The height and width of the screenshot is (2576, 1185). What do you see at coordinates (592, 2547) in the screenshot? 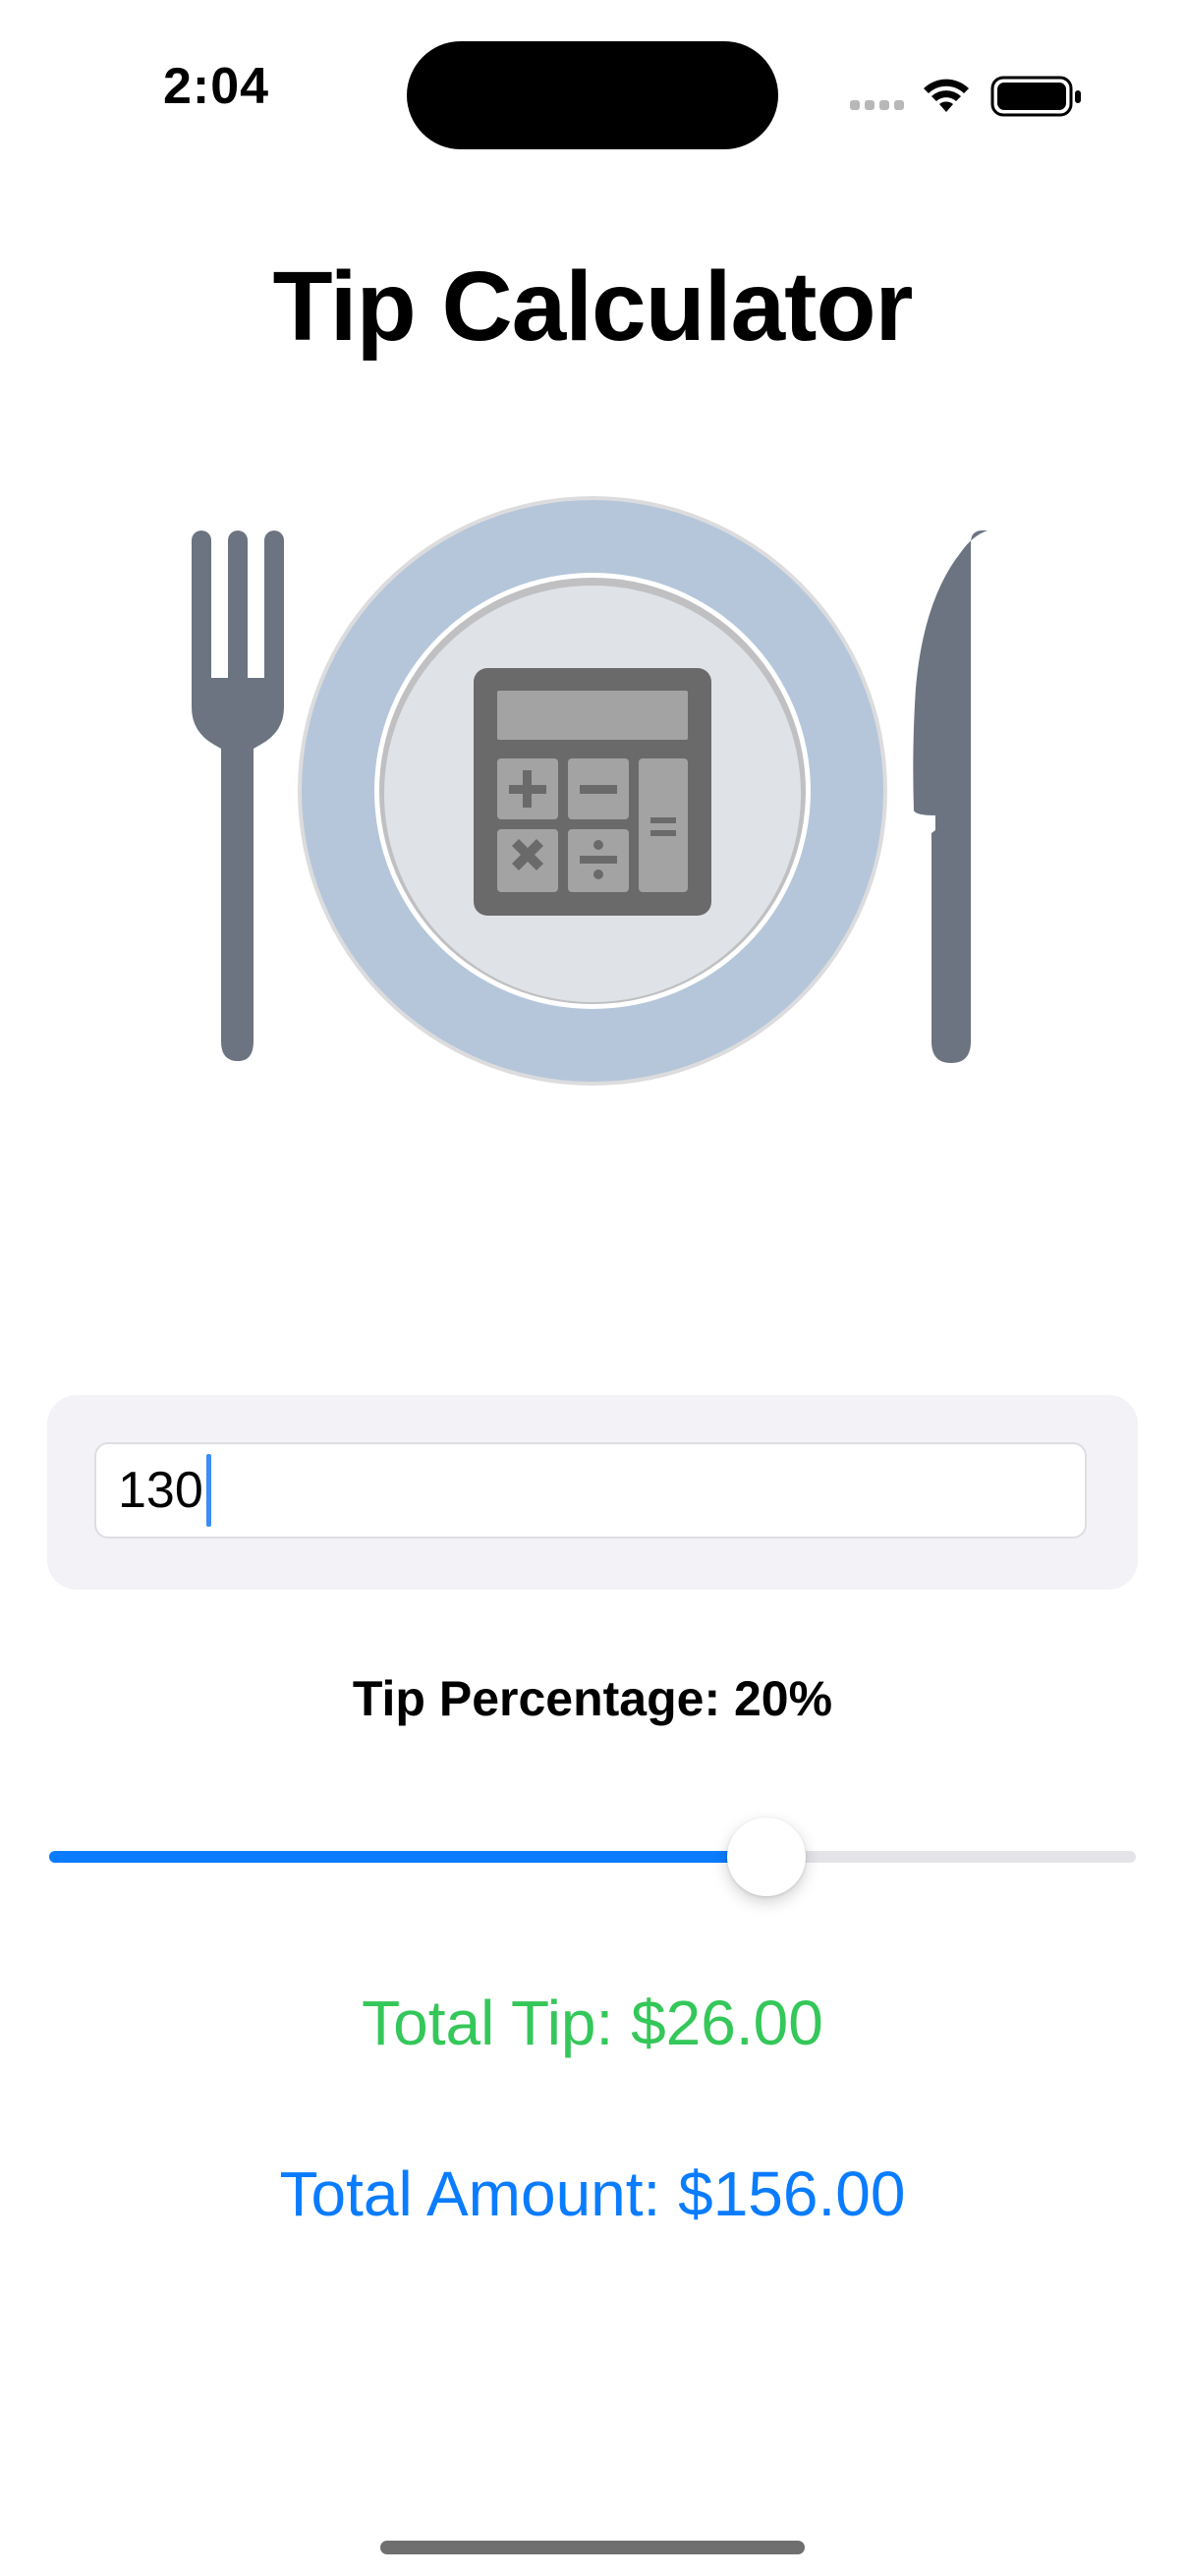
I see `home-indicator` at bounding box center [592, 2547].